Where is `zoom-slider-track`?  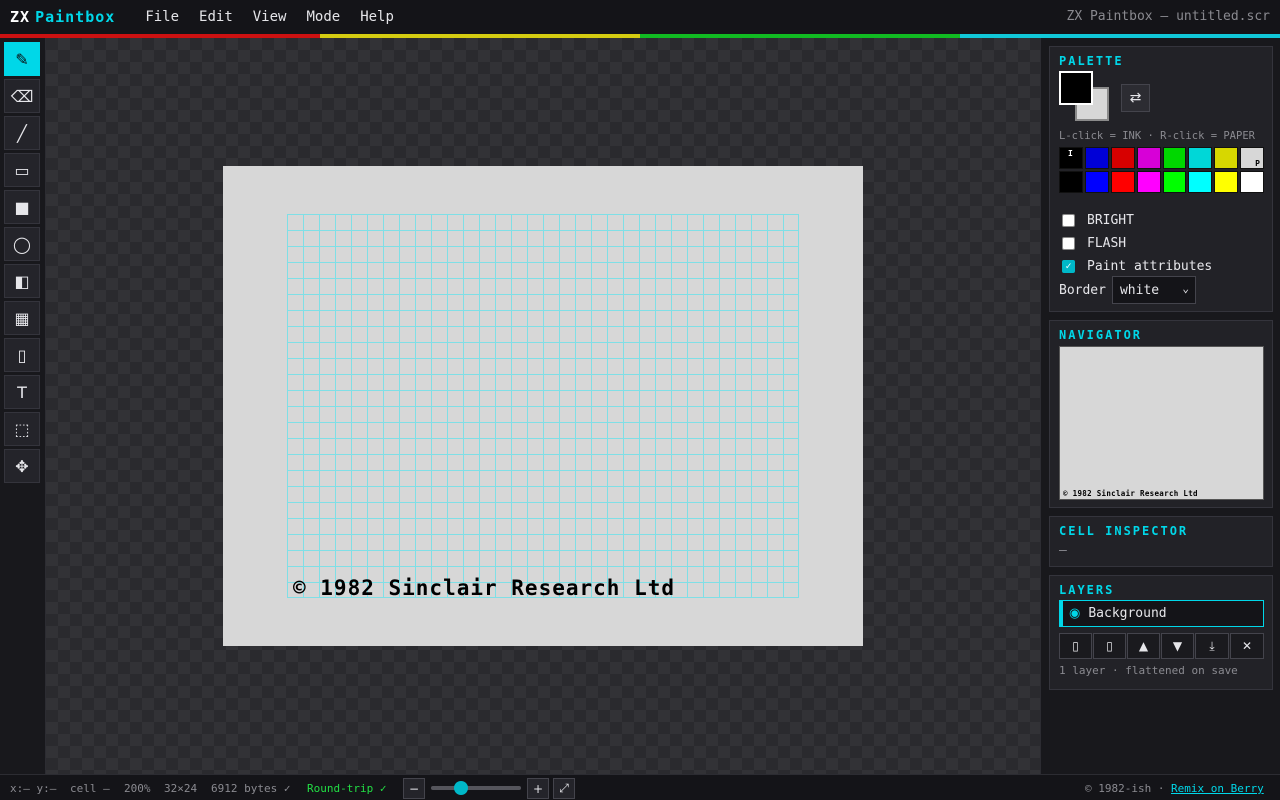 zoom-slider-track is located at coordinates (476, 788).